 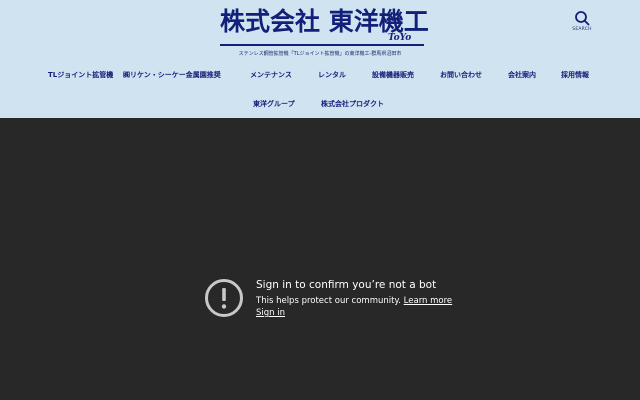 I want to click on sign-in-link: Sign in, so click(x=270, y=313).